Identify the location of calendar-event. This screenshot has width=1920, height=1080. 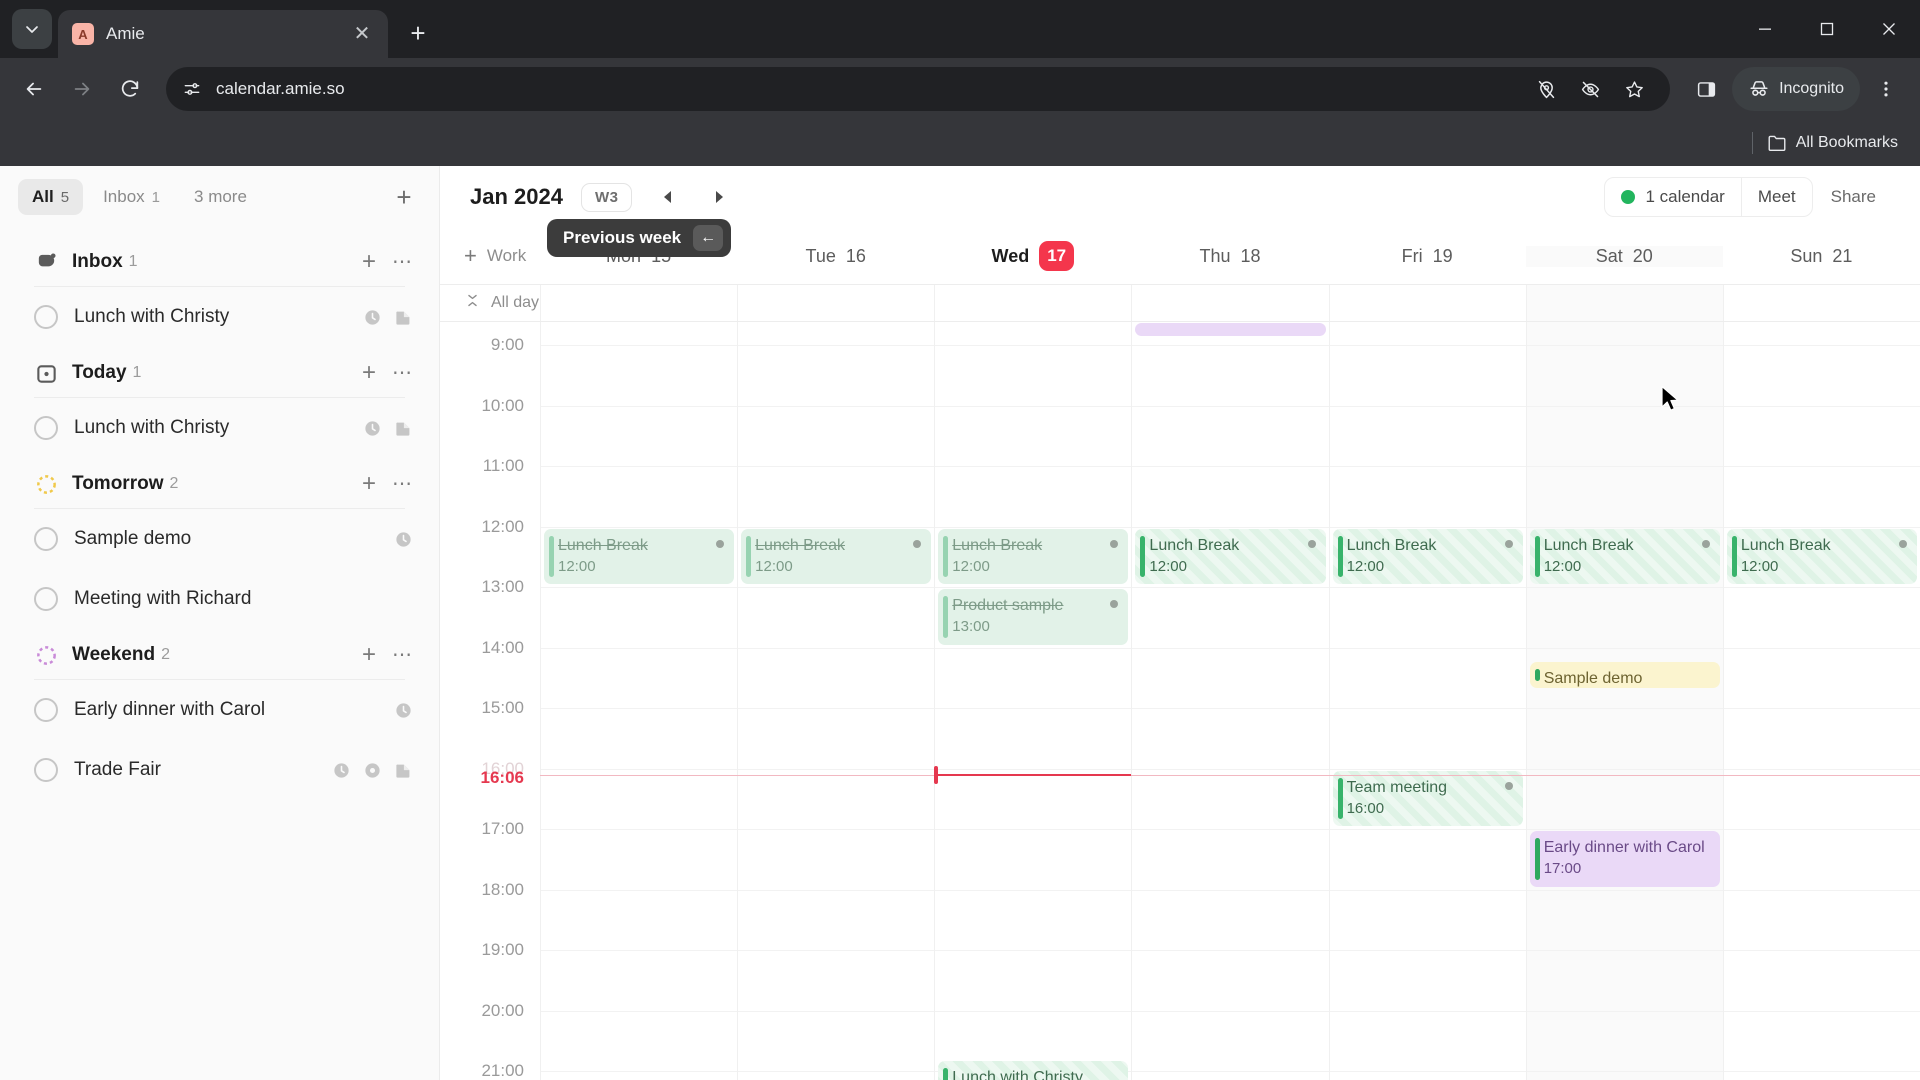
(1230, 329).